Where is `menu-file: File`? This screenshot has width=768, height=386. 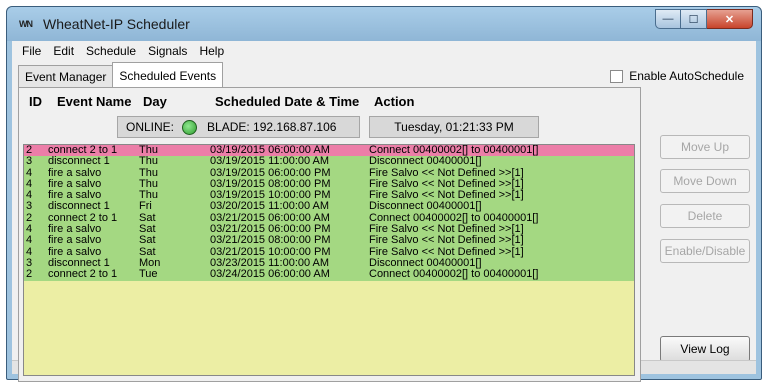 menu-file: File is located at coordinates (31, 51).